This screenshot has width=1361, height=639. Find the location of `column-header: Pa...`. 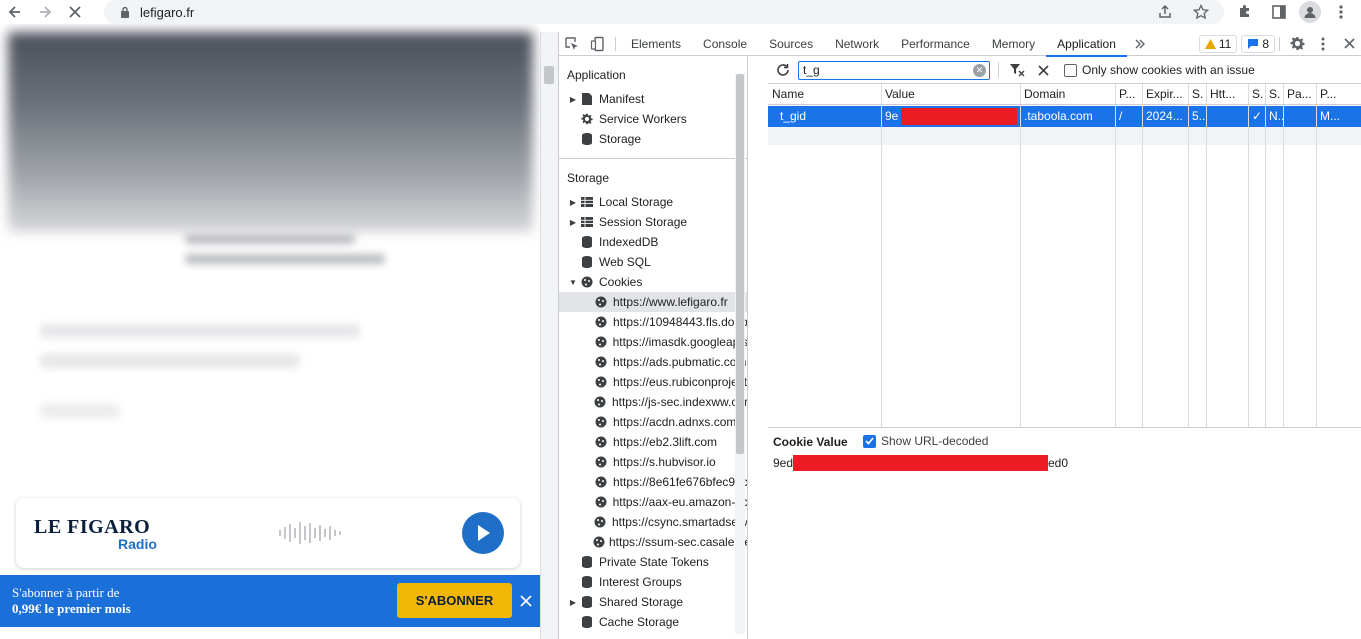

column-header: Pa... is located at coordinates (1299, 94).